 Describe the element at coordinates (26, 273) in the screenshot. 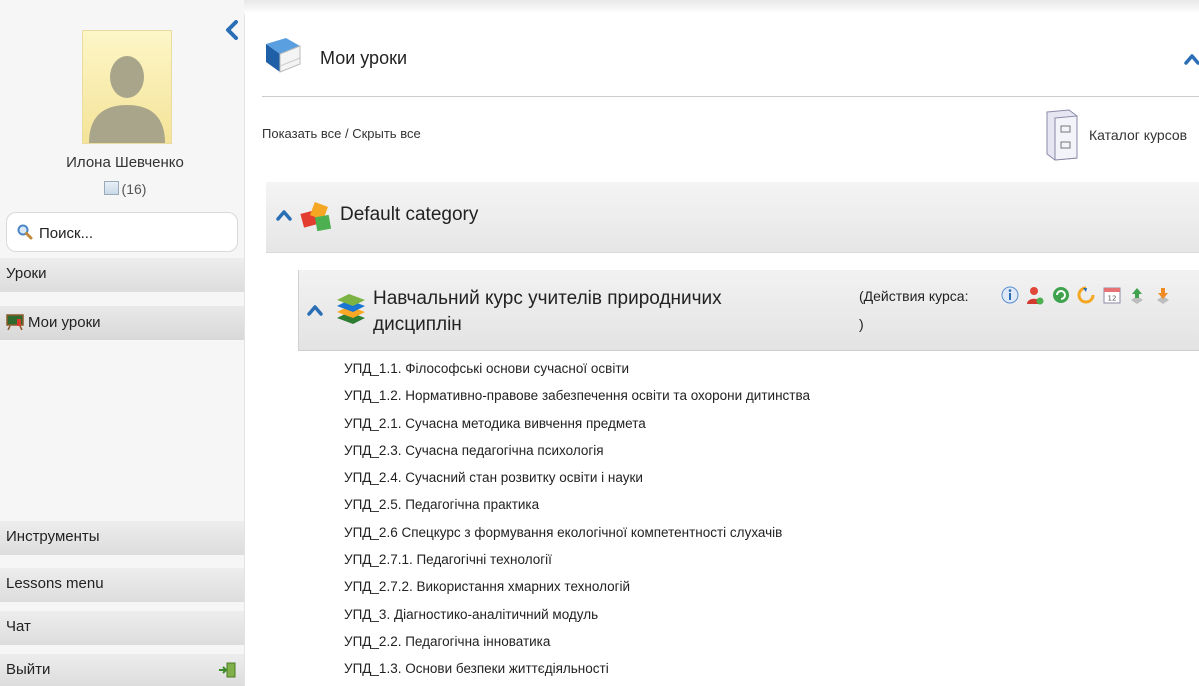

I see `sidebar-section-label: Уроки` at that location.